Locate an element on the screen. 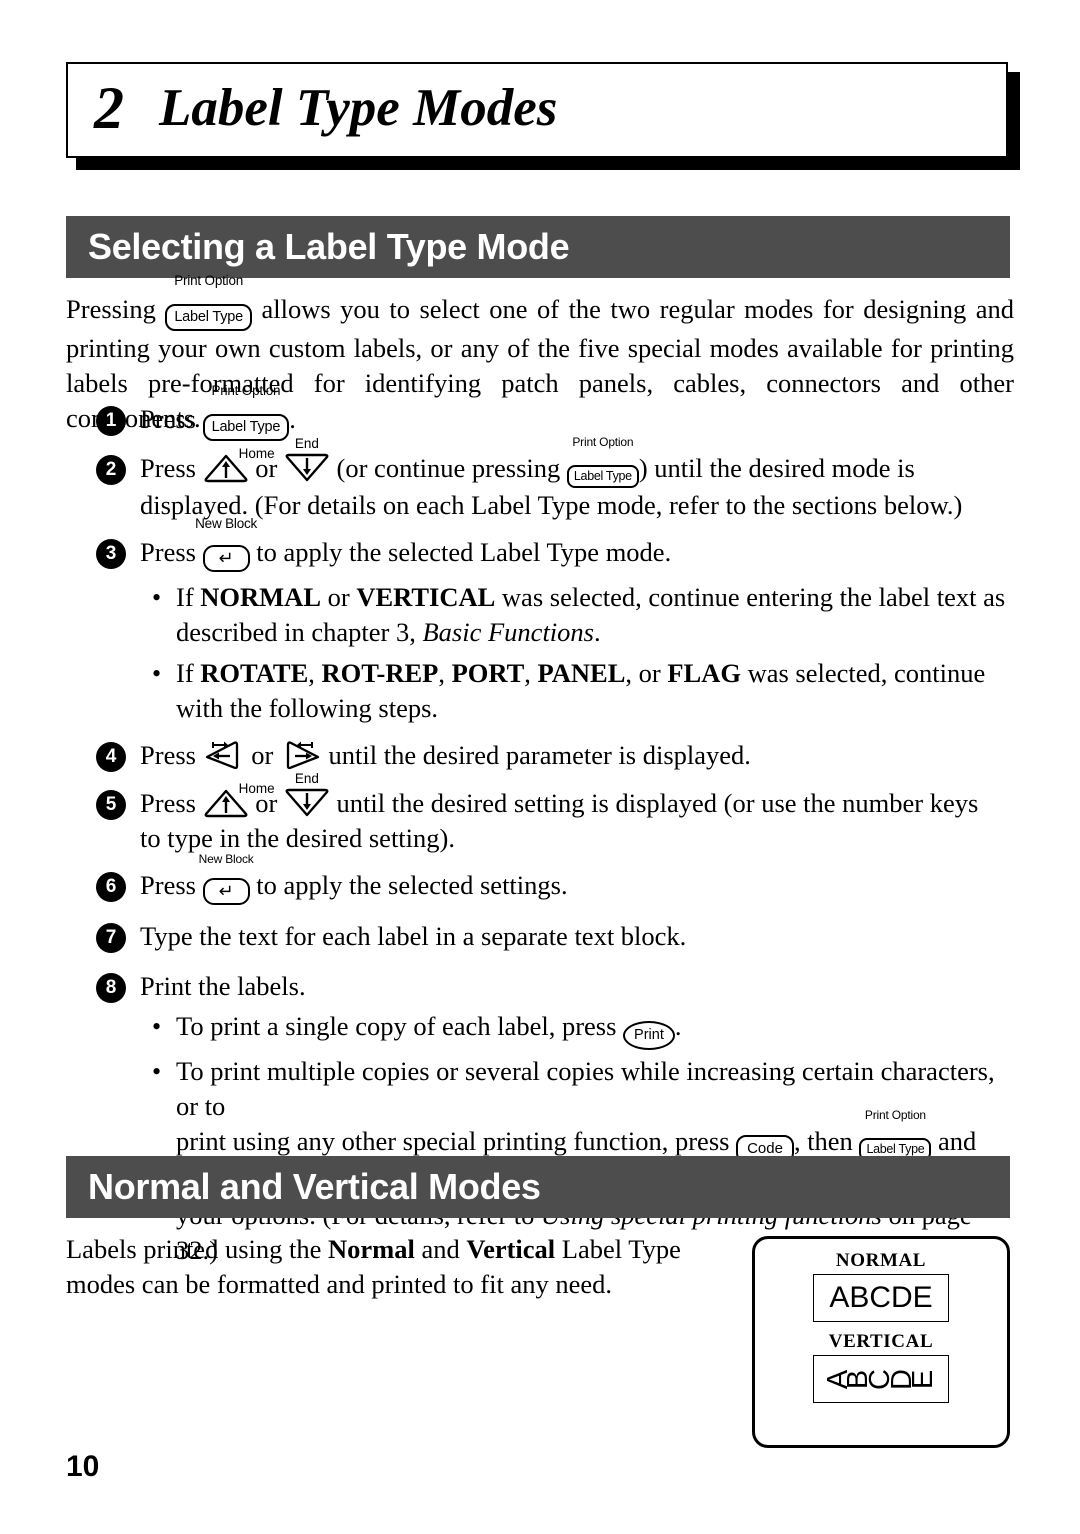 This screenshot has width=1080, height=1534. key-caption-home: Home is located at coordinates (256, 453).